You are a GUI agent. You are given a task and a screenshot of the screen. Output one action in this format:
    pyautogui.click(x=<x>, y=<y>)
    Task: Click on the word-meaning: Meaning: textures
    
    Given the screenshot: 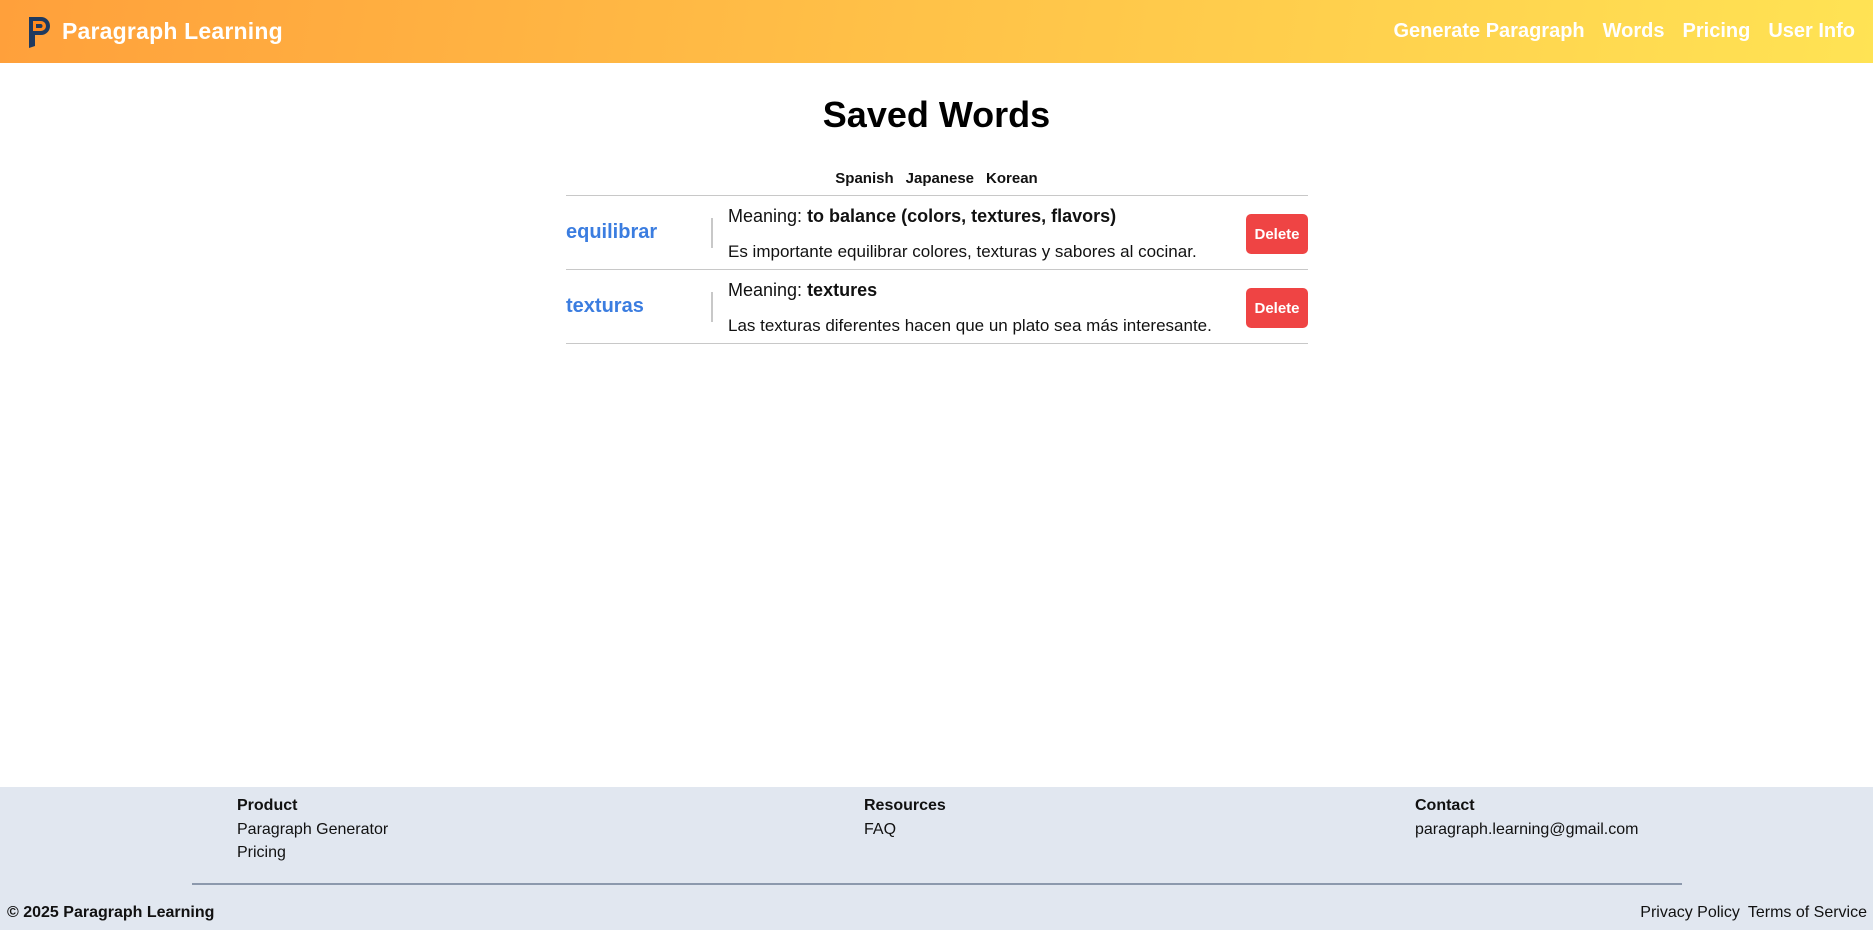 What is the action you would take?
    pyautogui.click(x=802, y=290)
    